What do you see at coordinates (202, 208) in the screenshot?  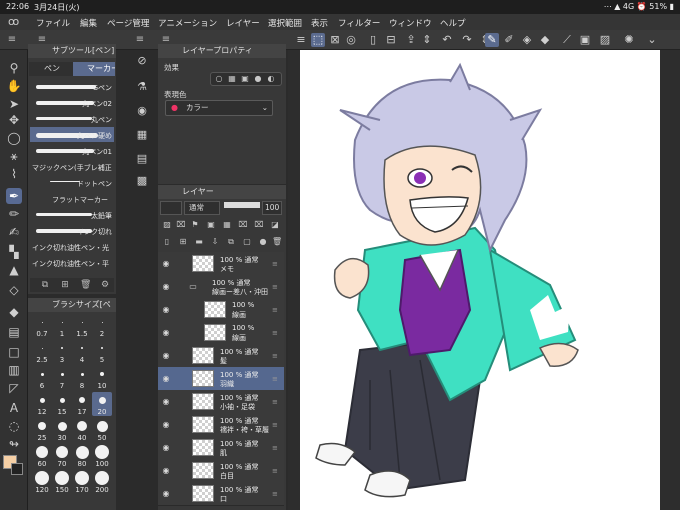 I see `blend-mode-select: 通常` at bounding box center [202, 208].